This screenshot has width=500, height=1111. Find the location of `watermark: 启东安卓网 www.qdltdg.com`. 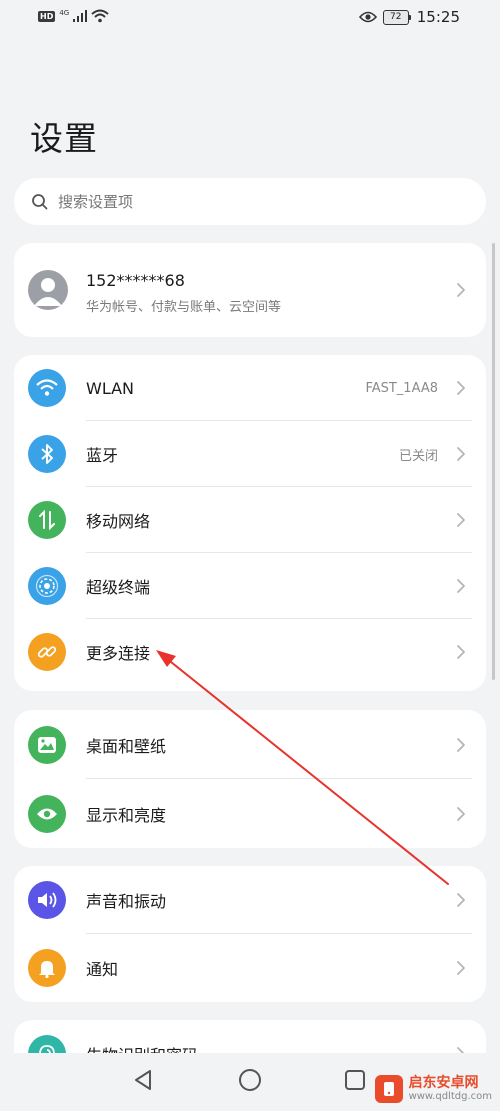

watermark: 启东安卓网 www.qdltdg.com is located at coordinates (433, 1088).